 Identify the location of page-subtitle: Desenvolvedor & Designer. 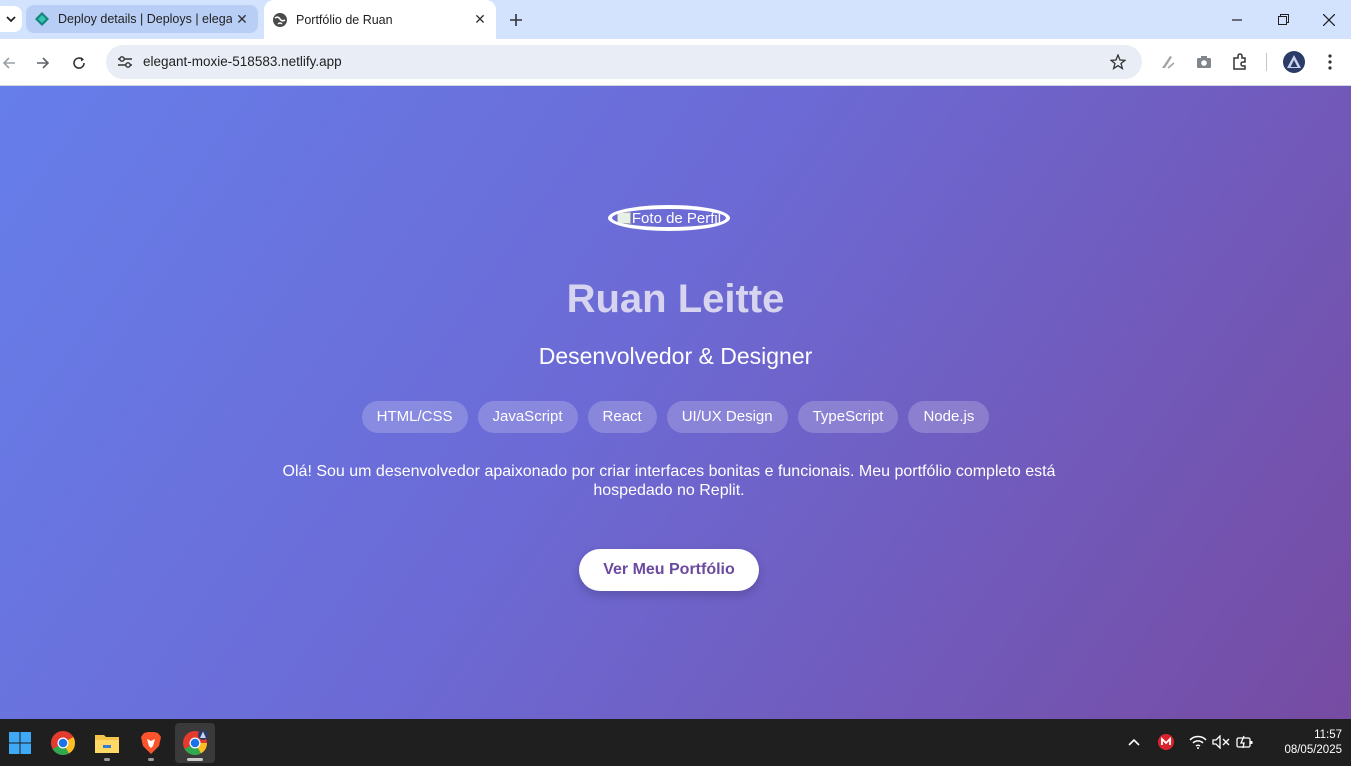
(675, 356).